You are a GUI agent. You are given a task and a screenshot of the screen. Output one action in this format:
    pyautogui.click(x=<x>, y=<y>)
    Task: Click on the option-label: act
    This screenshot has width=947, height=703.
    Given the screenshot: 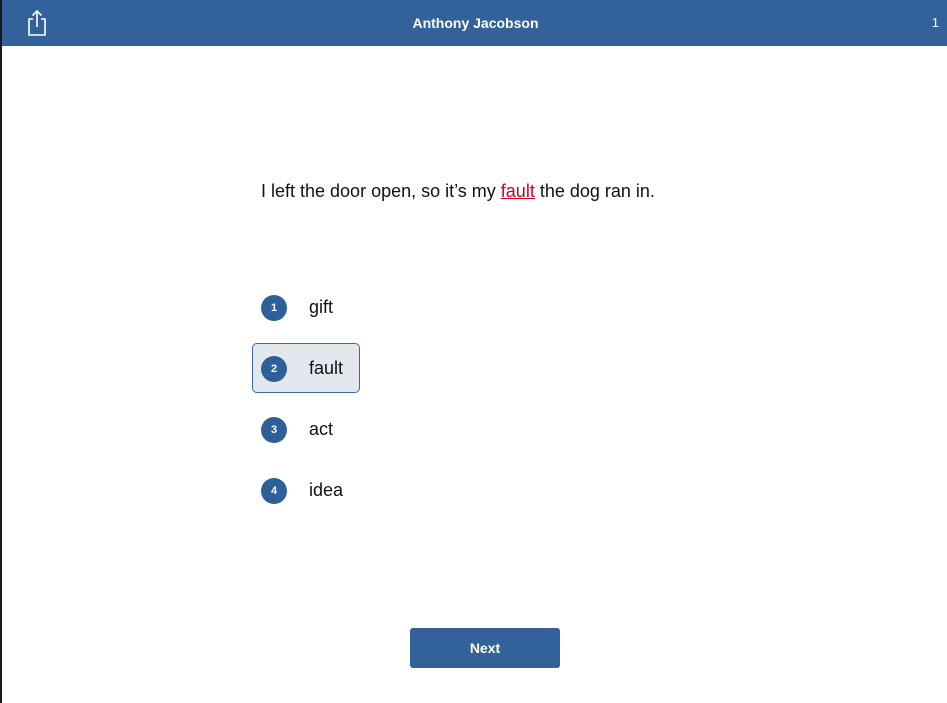 What is the action you would take?
    pyautogui.click(x=321, y=429)
    